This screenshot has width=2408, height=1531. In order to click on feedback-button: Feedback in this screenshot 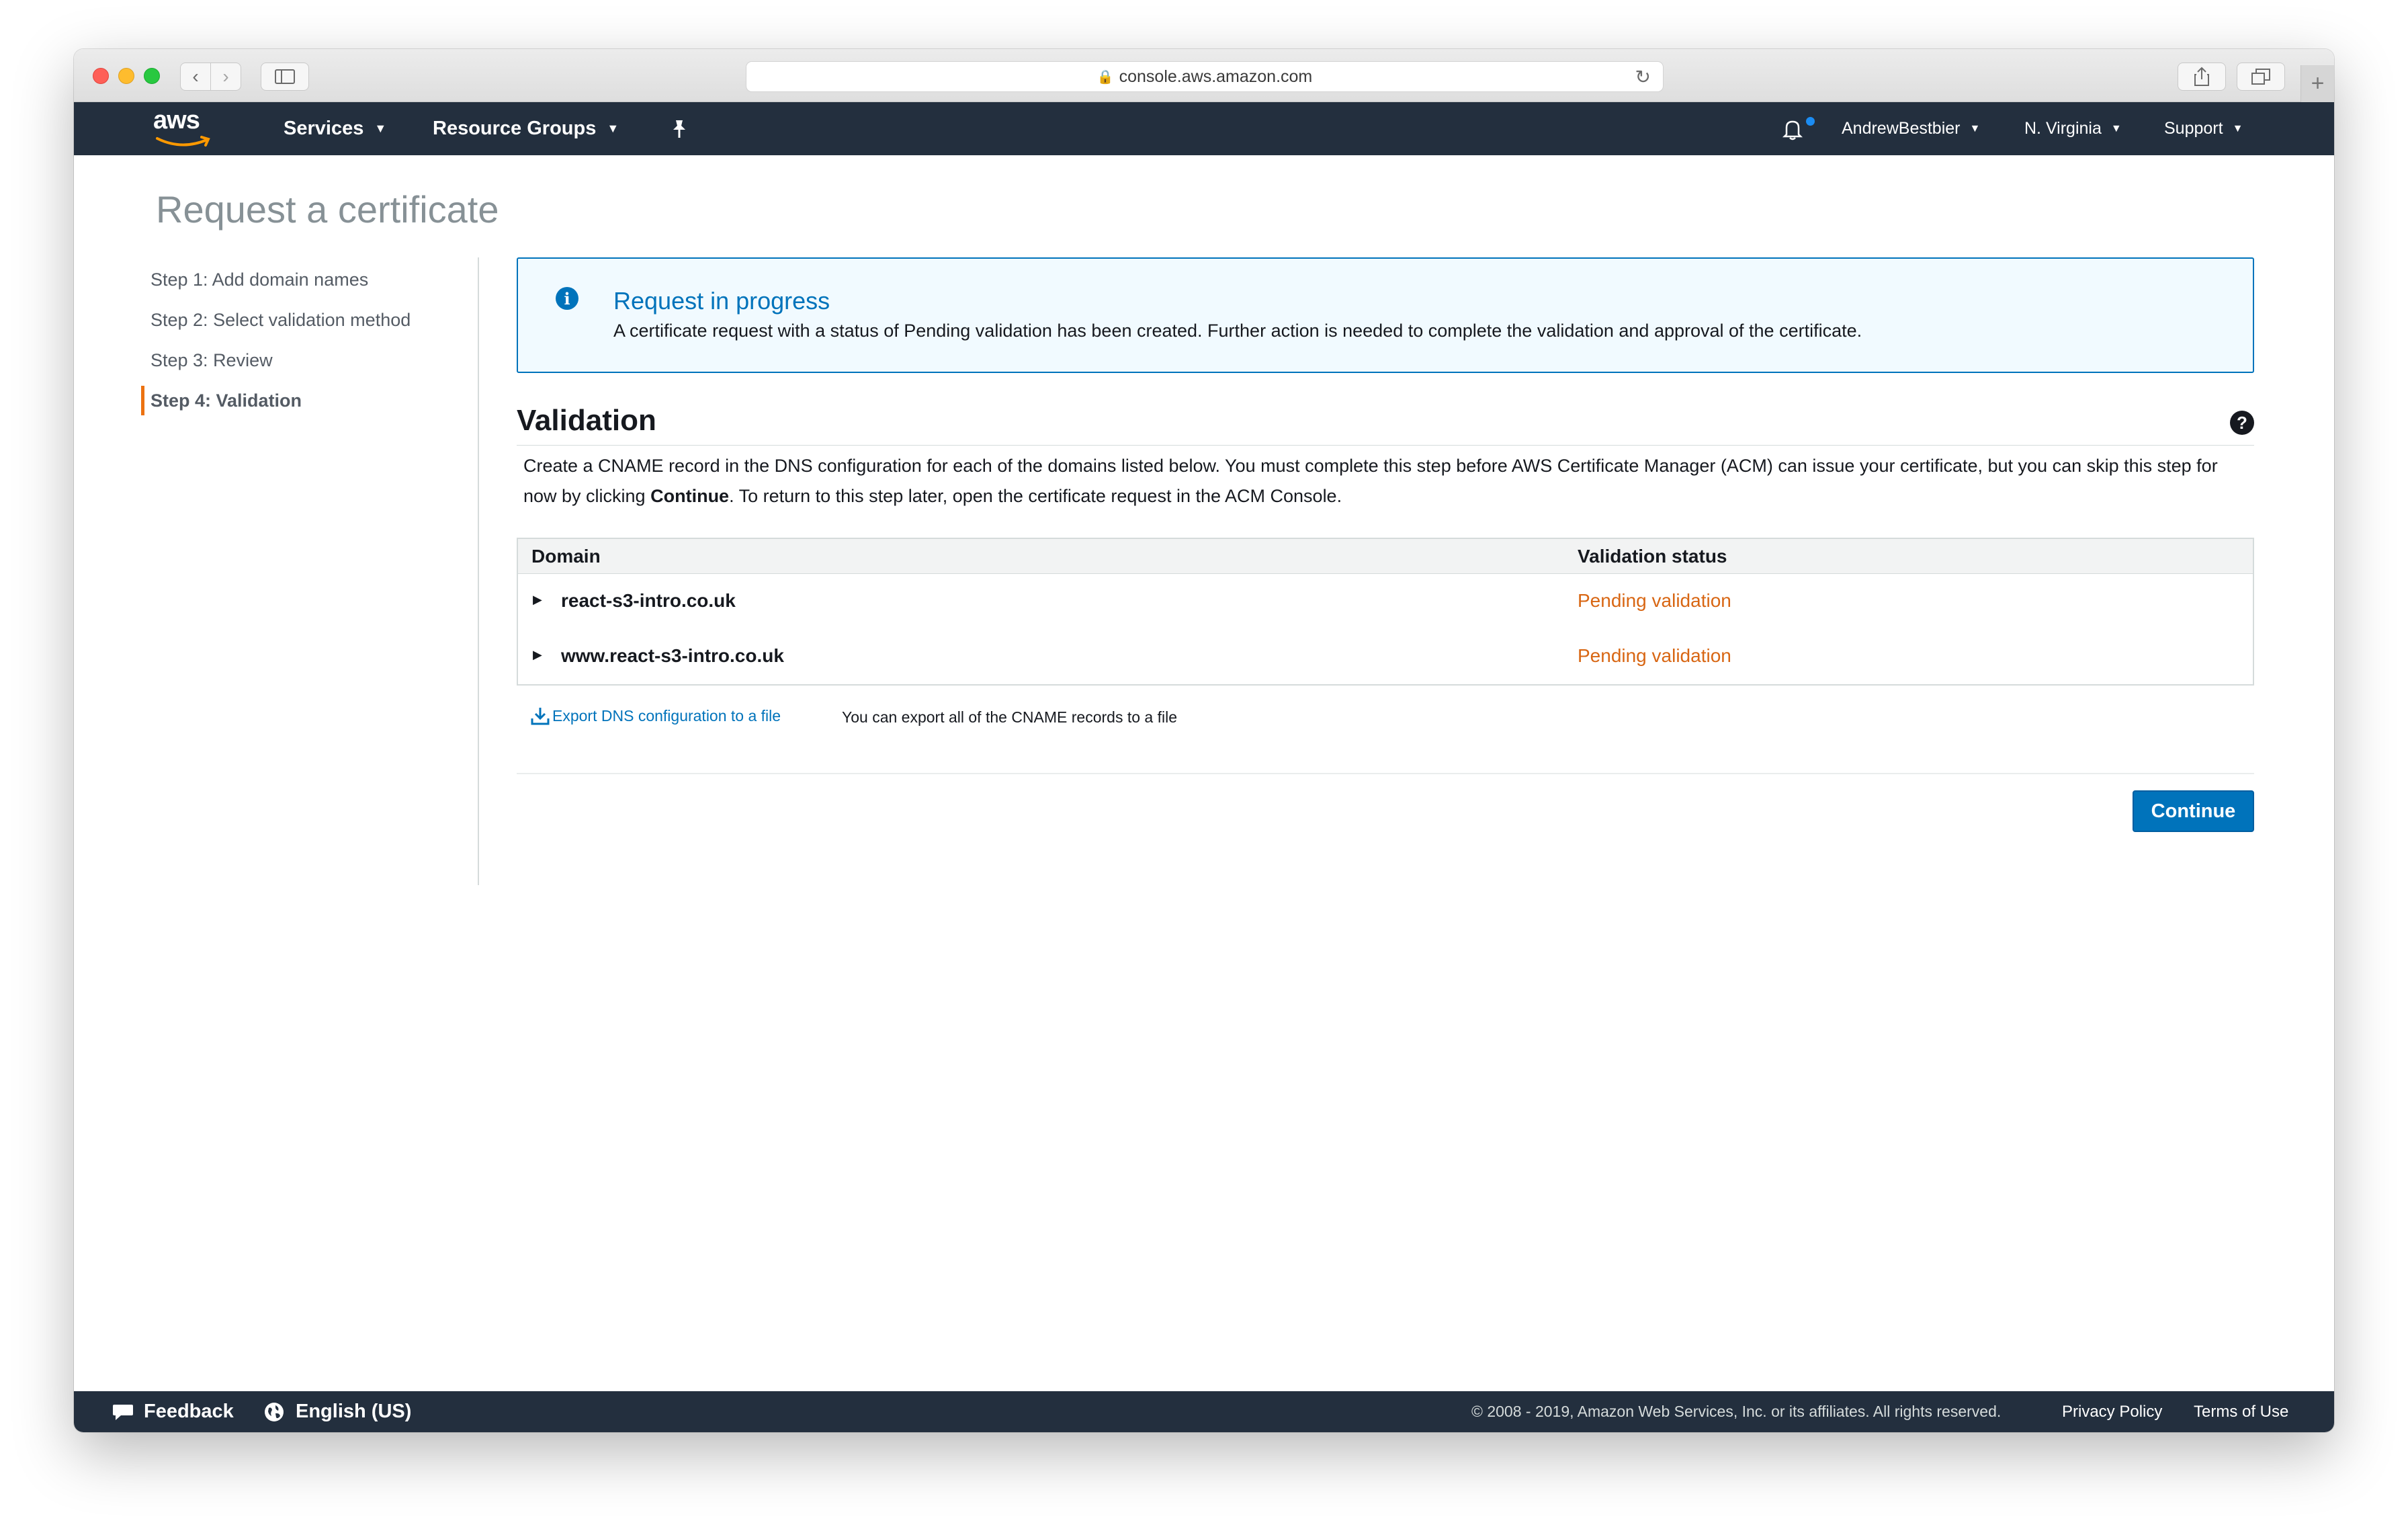, I will do `click(173, 1412)`.